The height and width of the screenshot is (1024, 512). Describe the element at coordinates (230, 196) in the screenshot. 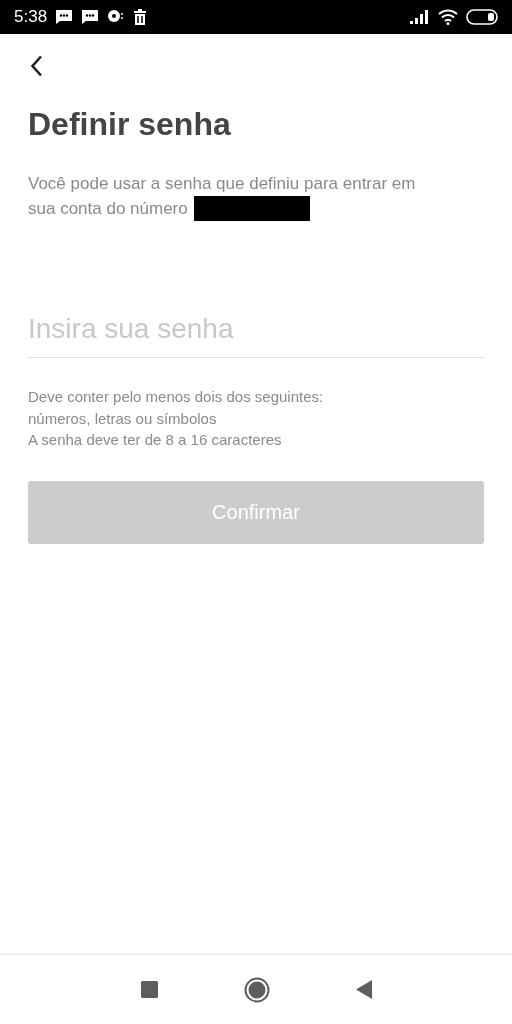

I see `description-text: Você pode usar a senha que definiu para entrar em sua conta do número` at that location.